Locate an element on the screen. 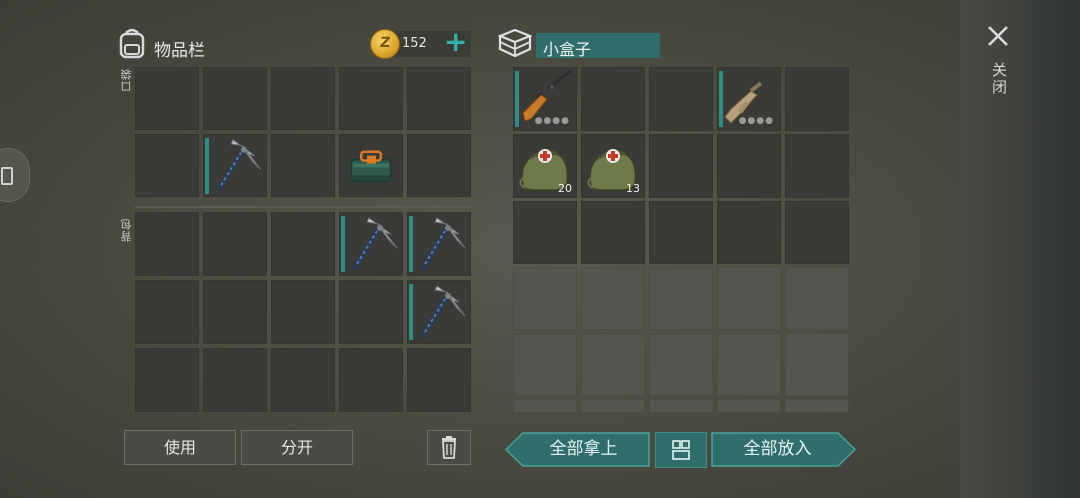 The width and height of the screenshot is (1080, 498). coin-icon: Z is located at coordinates (385, 44).